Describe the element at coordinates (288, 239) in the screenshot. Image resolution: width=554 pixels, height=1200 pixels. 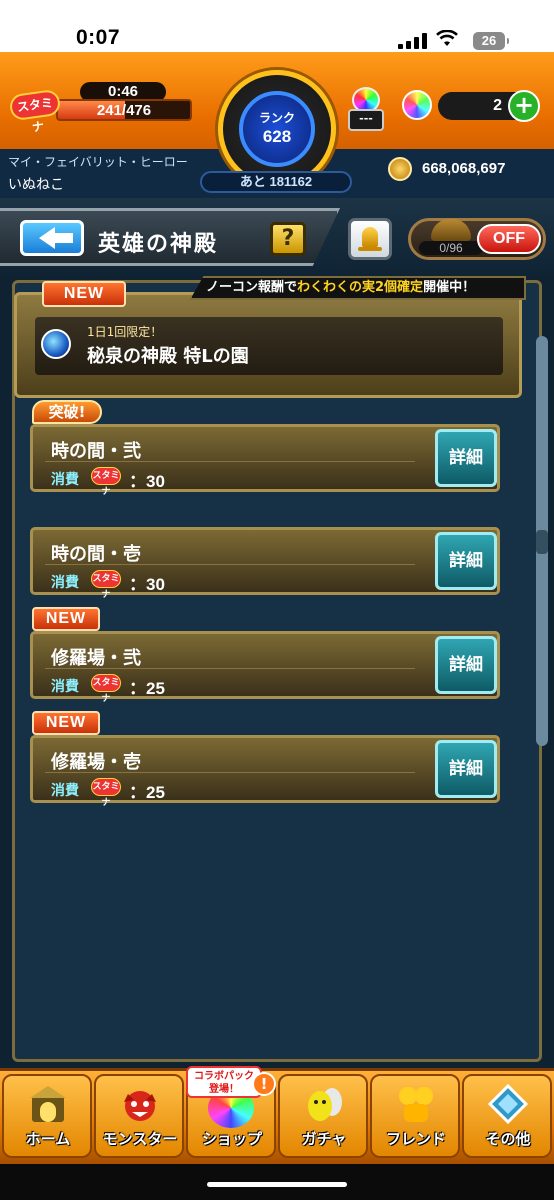
I see `help-button: ?` at that location.